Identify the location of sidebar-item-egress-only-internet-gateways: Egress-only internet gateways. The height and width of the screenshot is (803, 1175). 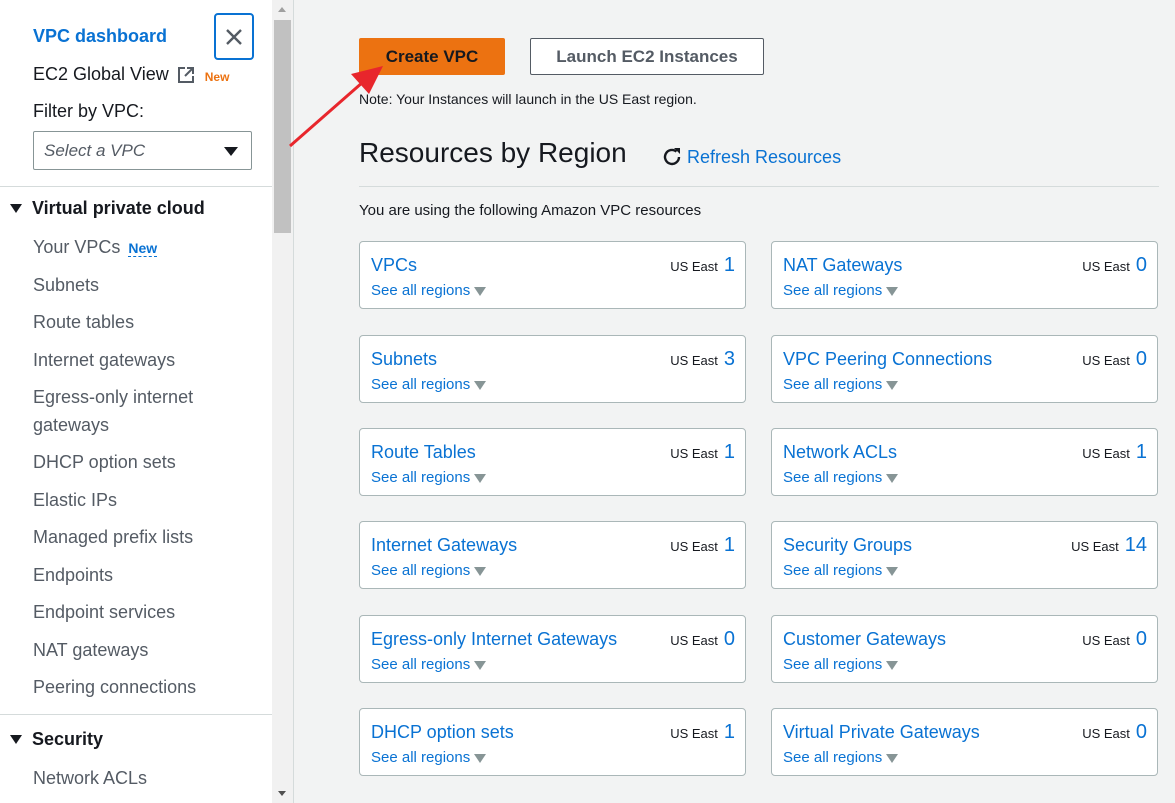
(128, 411).